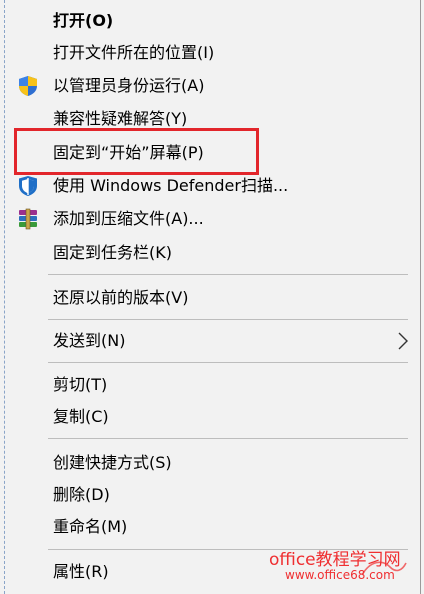 This screenshot has width=424, height=594. I want to click on menu-item-label: 固定到任务栏(K), so click(112, 252).